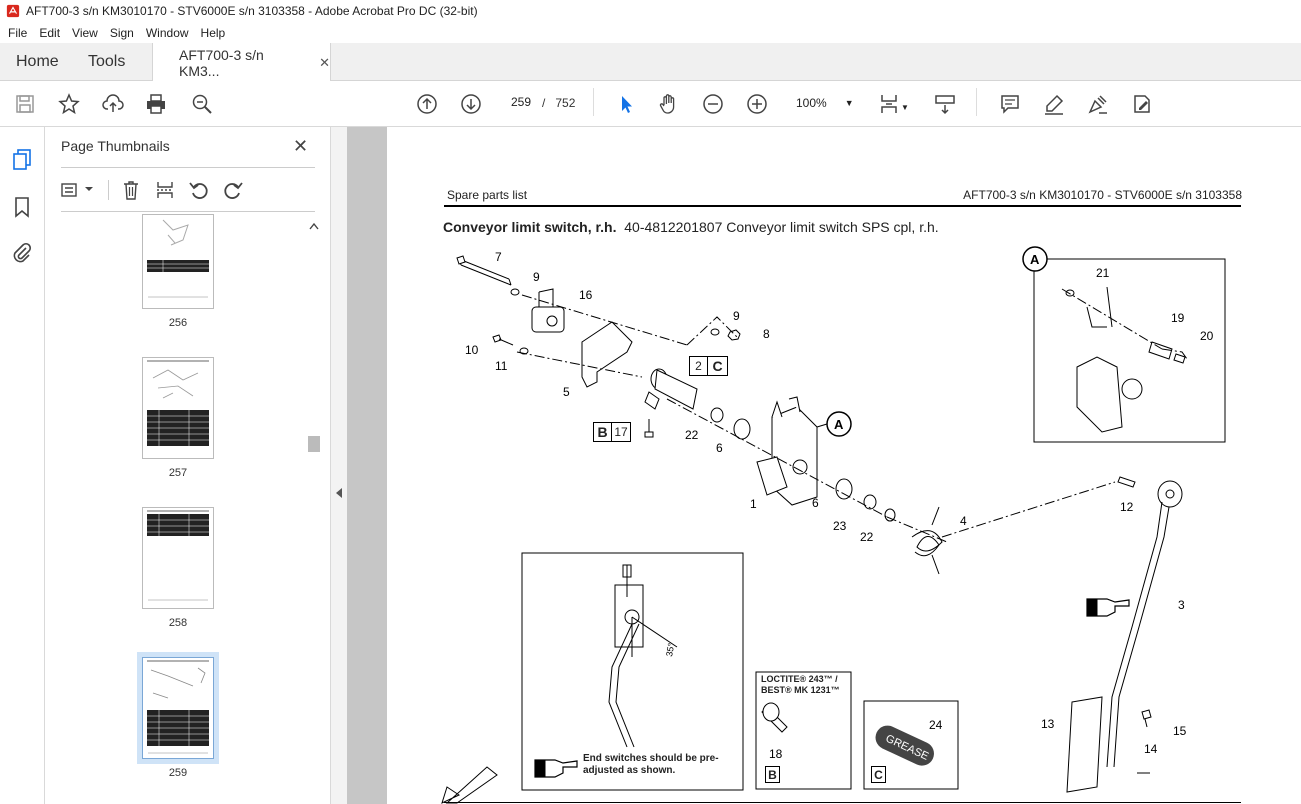 The width and height of the screenshot is (1301, 804). I want to click on callout: 1, so click(753, 504).